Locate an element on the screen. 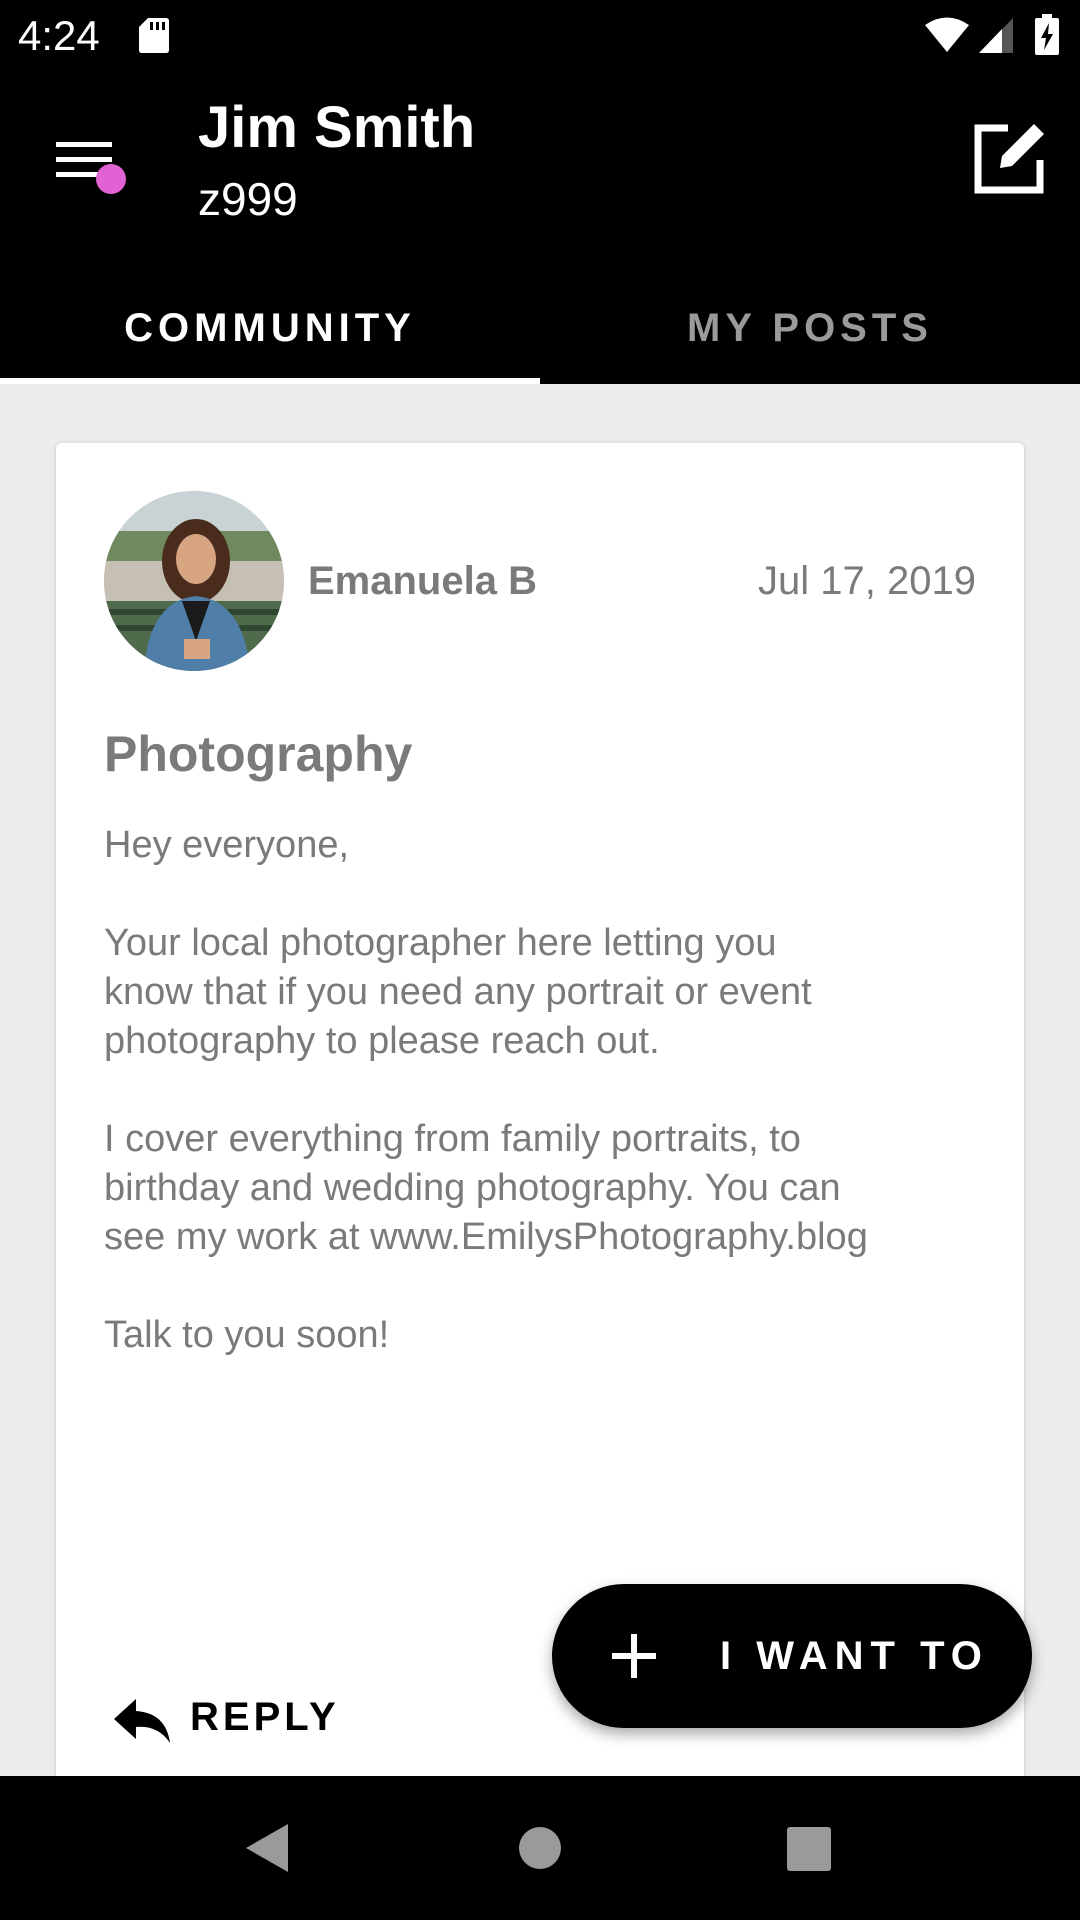 The height and width of the screenshot is (1920, 1080). i-want-to-button: I WANT TO is located at coordinates (792, 1656).